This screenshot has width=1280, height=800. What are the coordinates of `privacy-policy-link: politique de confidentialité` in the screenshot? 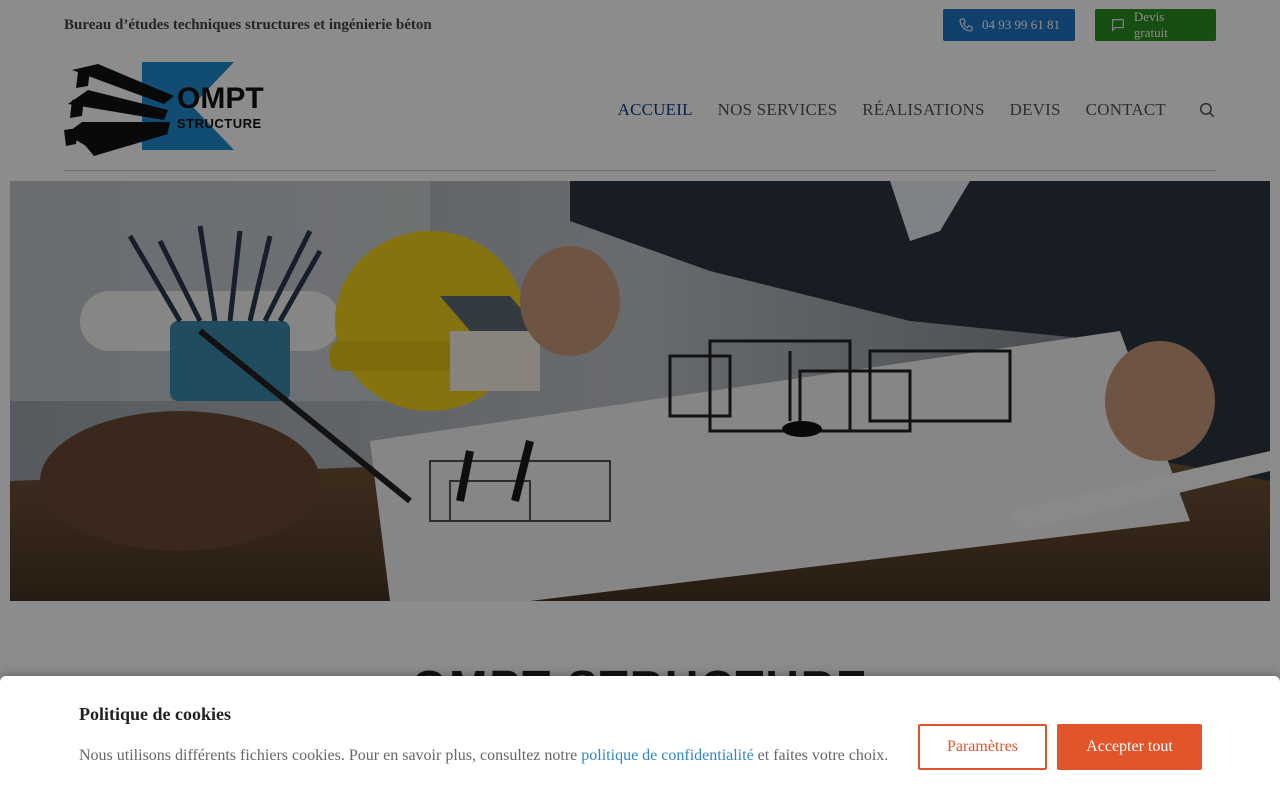 It's located at (667, 755).